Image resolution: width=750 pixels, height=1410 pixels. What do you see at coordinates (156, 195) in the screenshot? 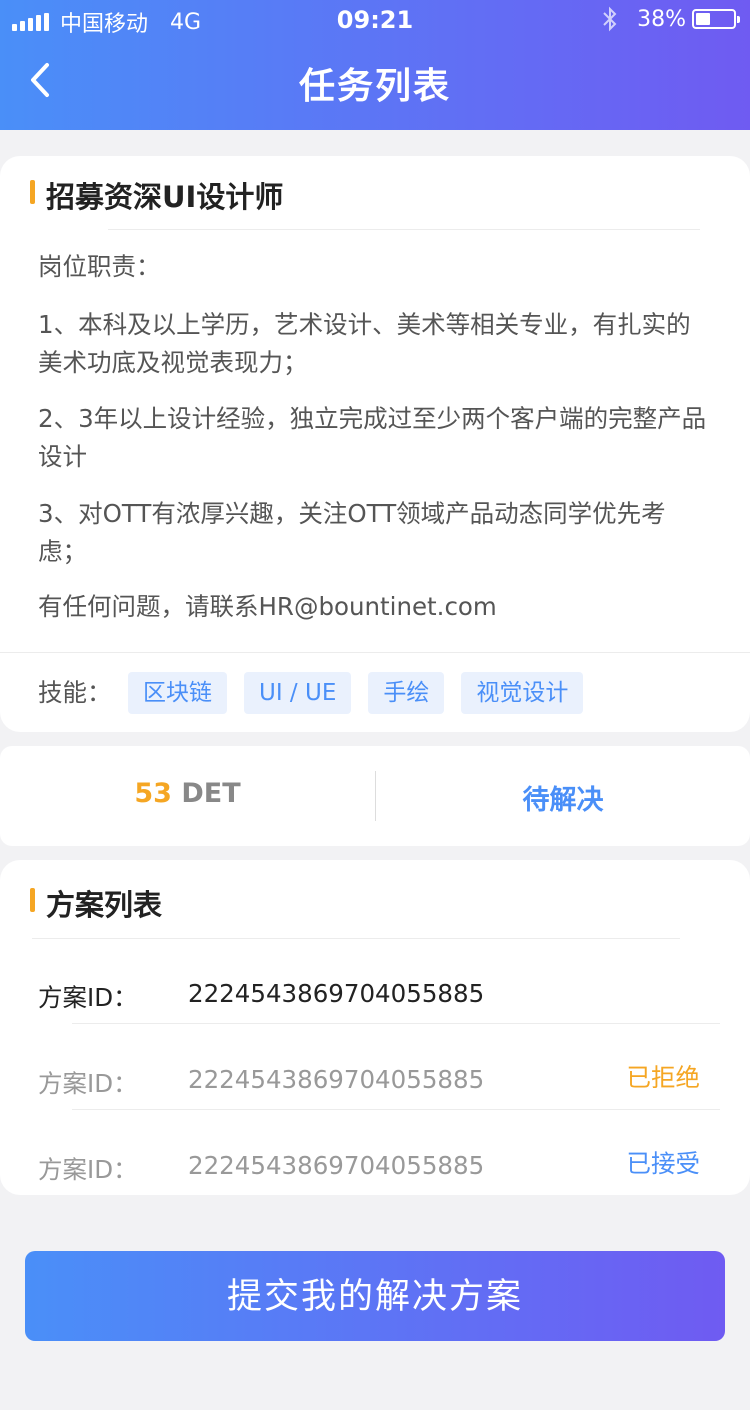
I see `task-title: 招募资深UI设计师` at bounding box center [156, 195].